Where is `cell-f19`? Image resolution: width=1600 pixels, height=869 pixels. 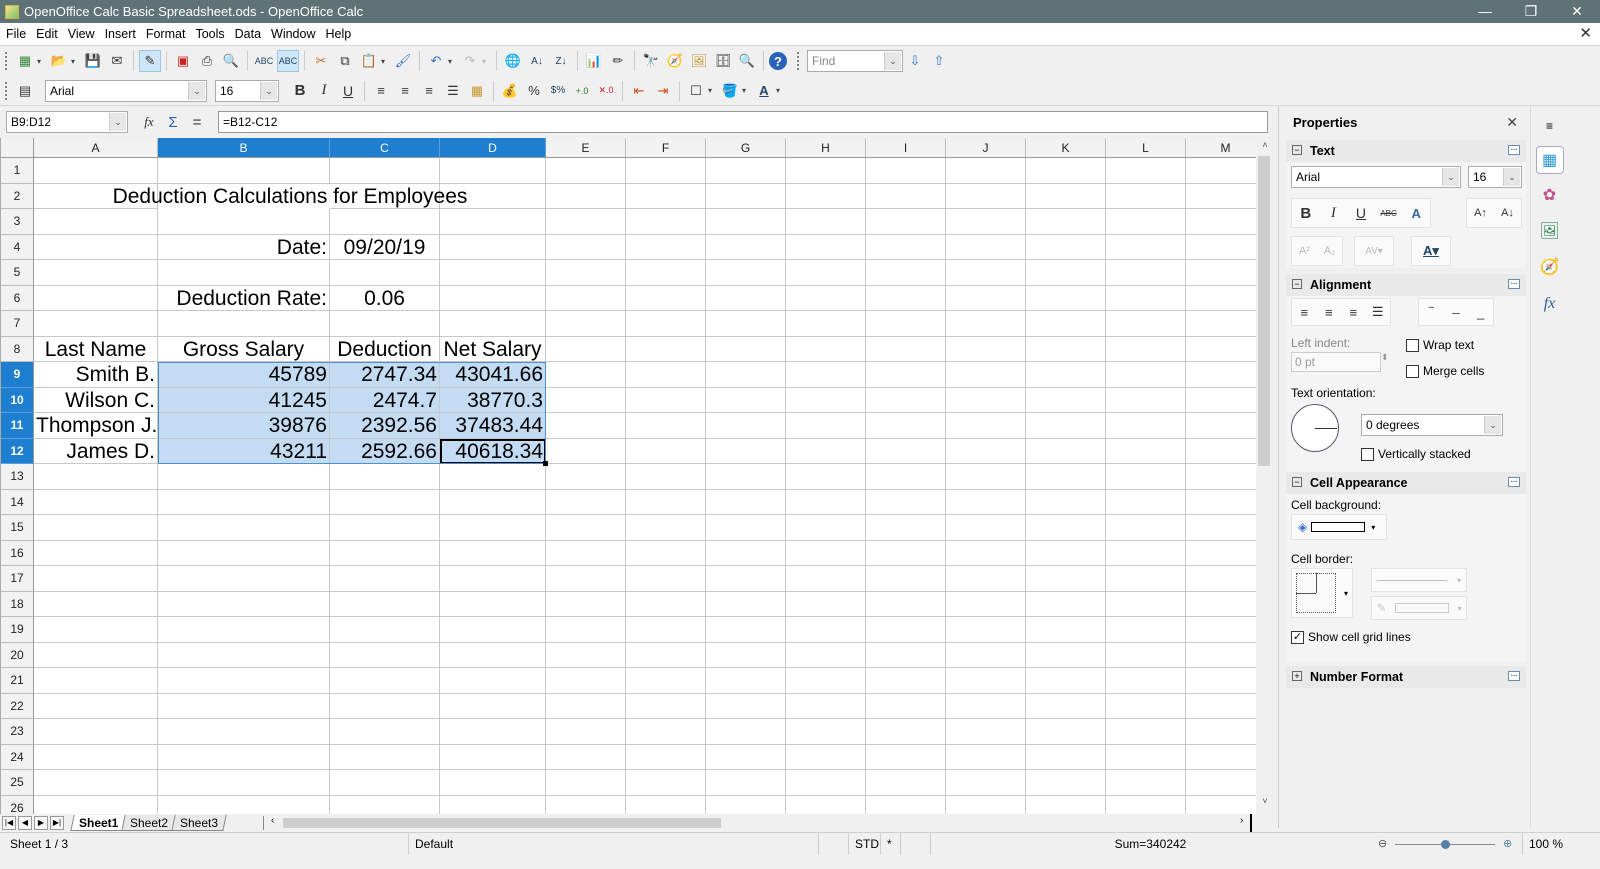 cell-f19 is located at coordinates (666, 630).